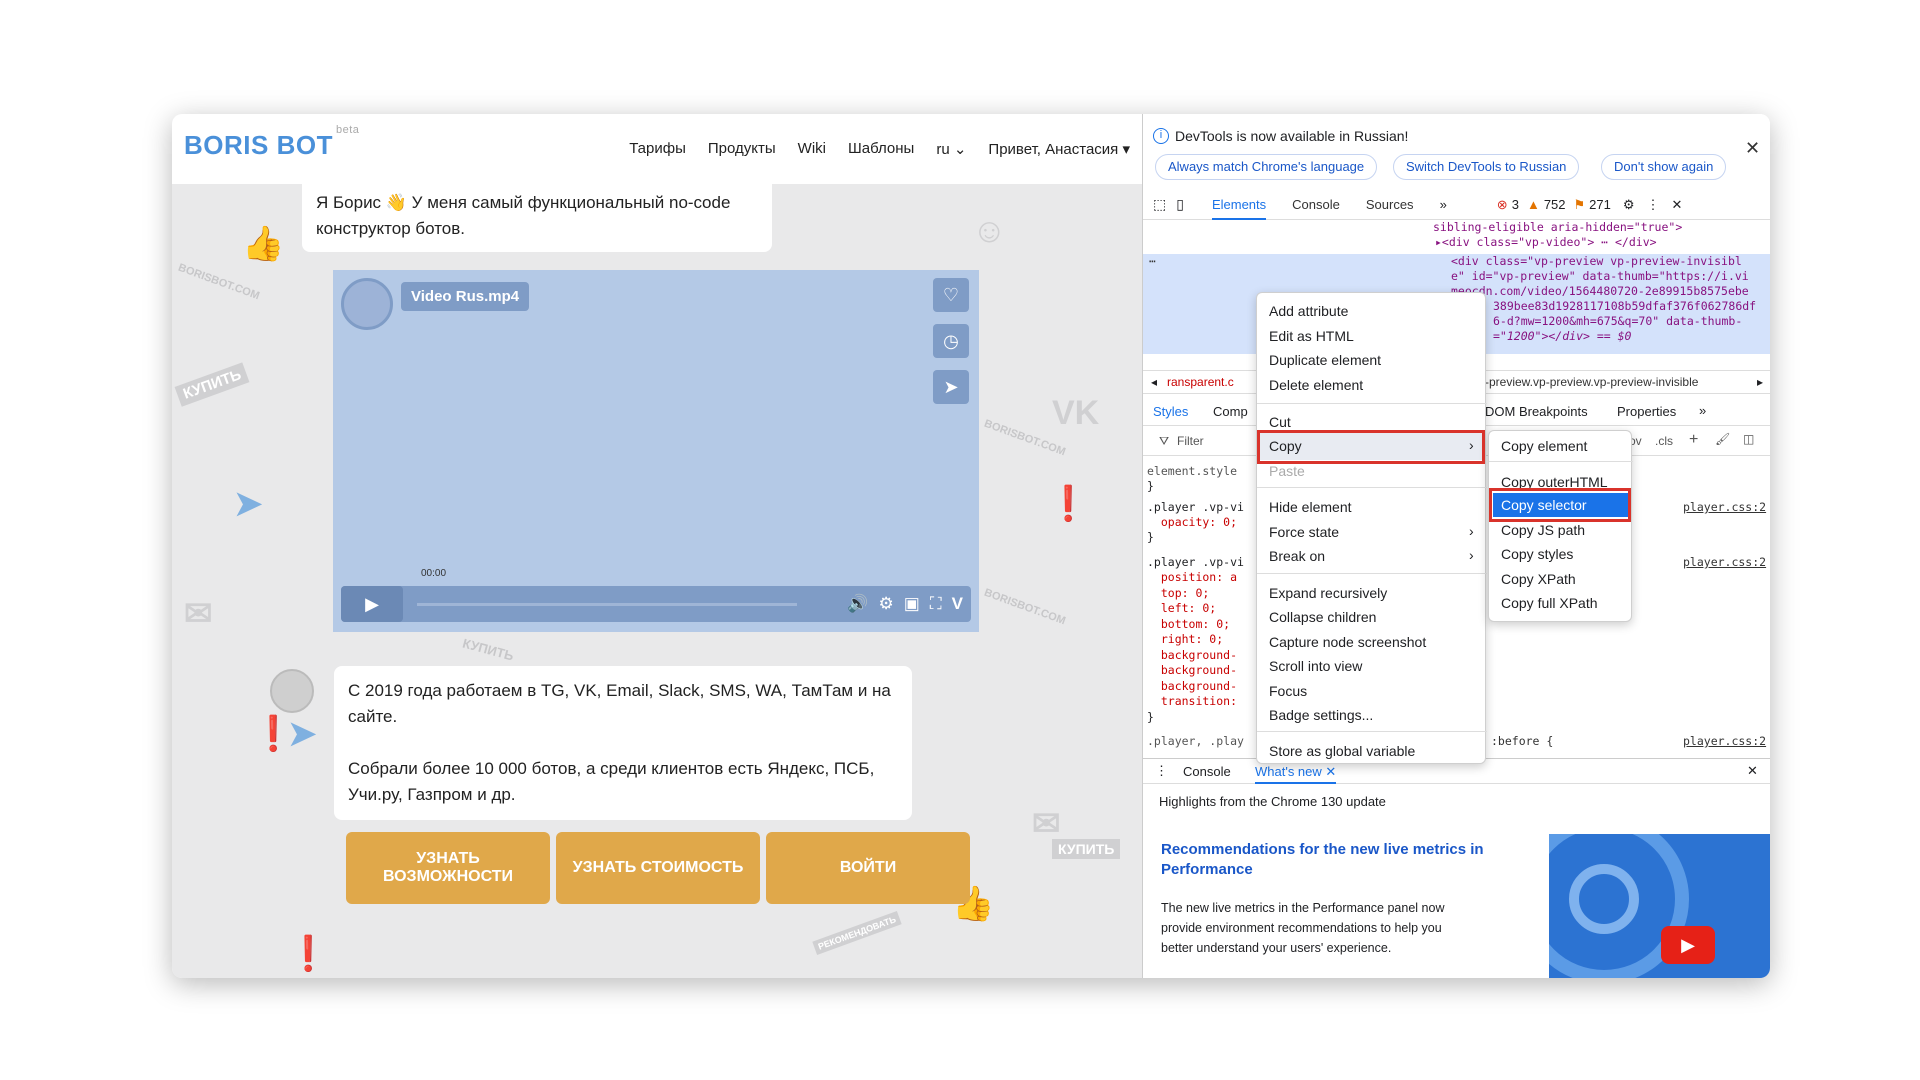  I want to click on dom-line: 389bee83d1928117108b59dfaf376f062786df, so click(1624, 306).